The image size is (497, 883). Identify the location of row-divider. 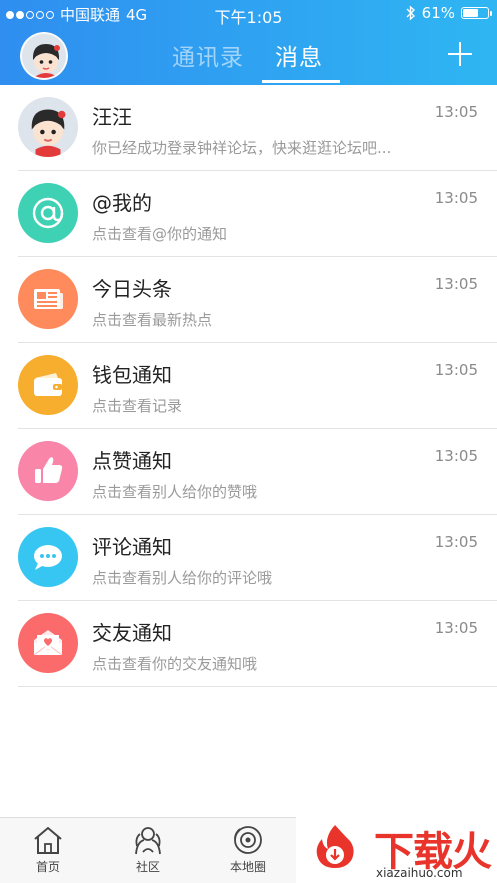
(257, 686).